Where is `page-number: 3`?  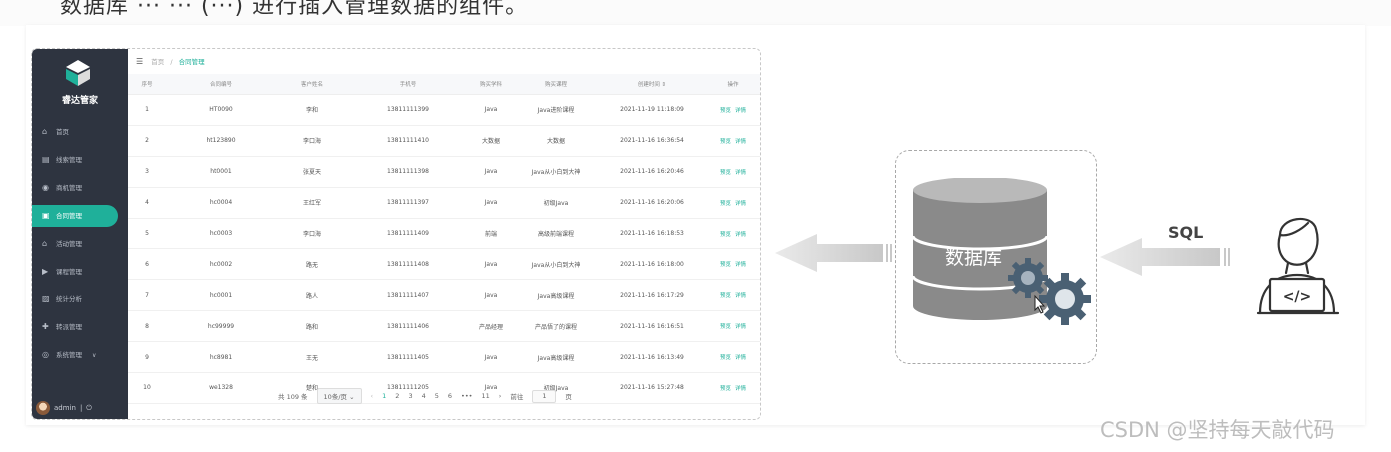 page-number: 3 is located at coordinates (410, 396).